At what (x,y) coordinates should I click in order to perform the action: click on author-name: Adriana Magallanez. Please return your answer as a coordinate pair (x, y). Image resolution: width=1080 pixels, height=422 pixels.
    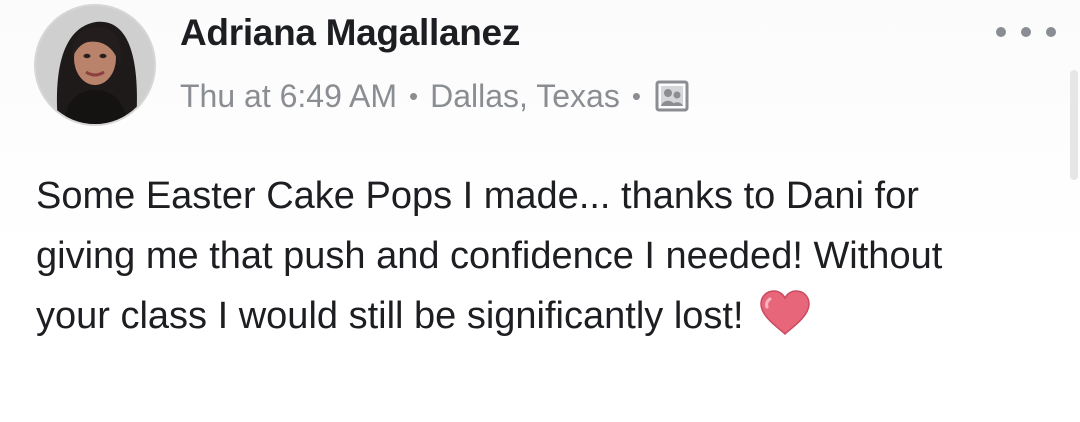
    Looking at the image, I should click on (350, 33).